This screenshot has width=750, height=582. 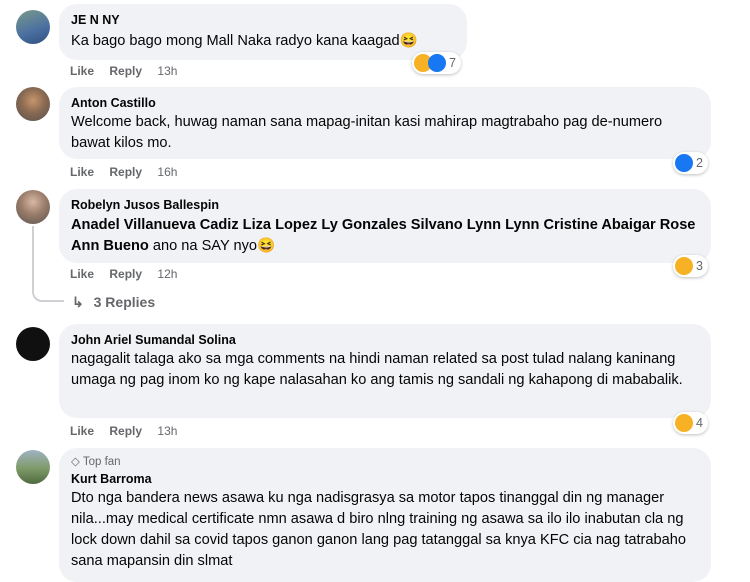 I want to click on commenter-name: Kurt Barroma, so click(x=385, y=479).